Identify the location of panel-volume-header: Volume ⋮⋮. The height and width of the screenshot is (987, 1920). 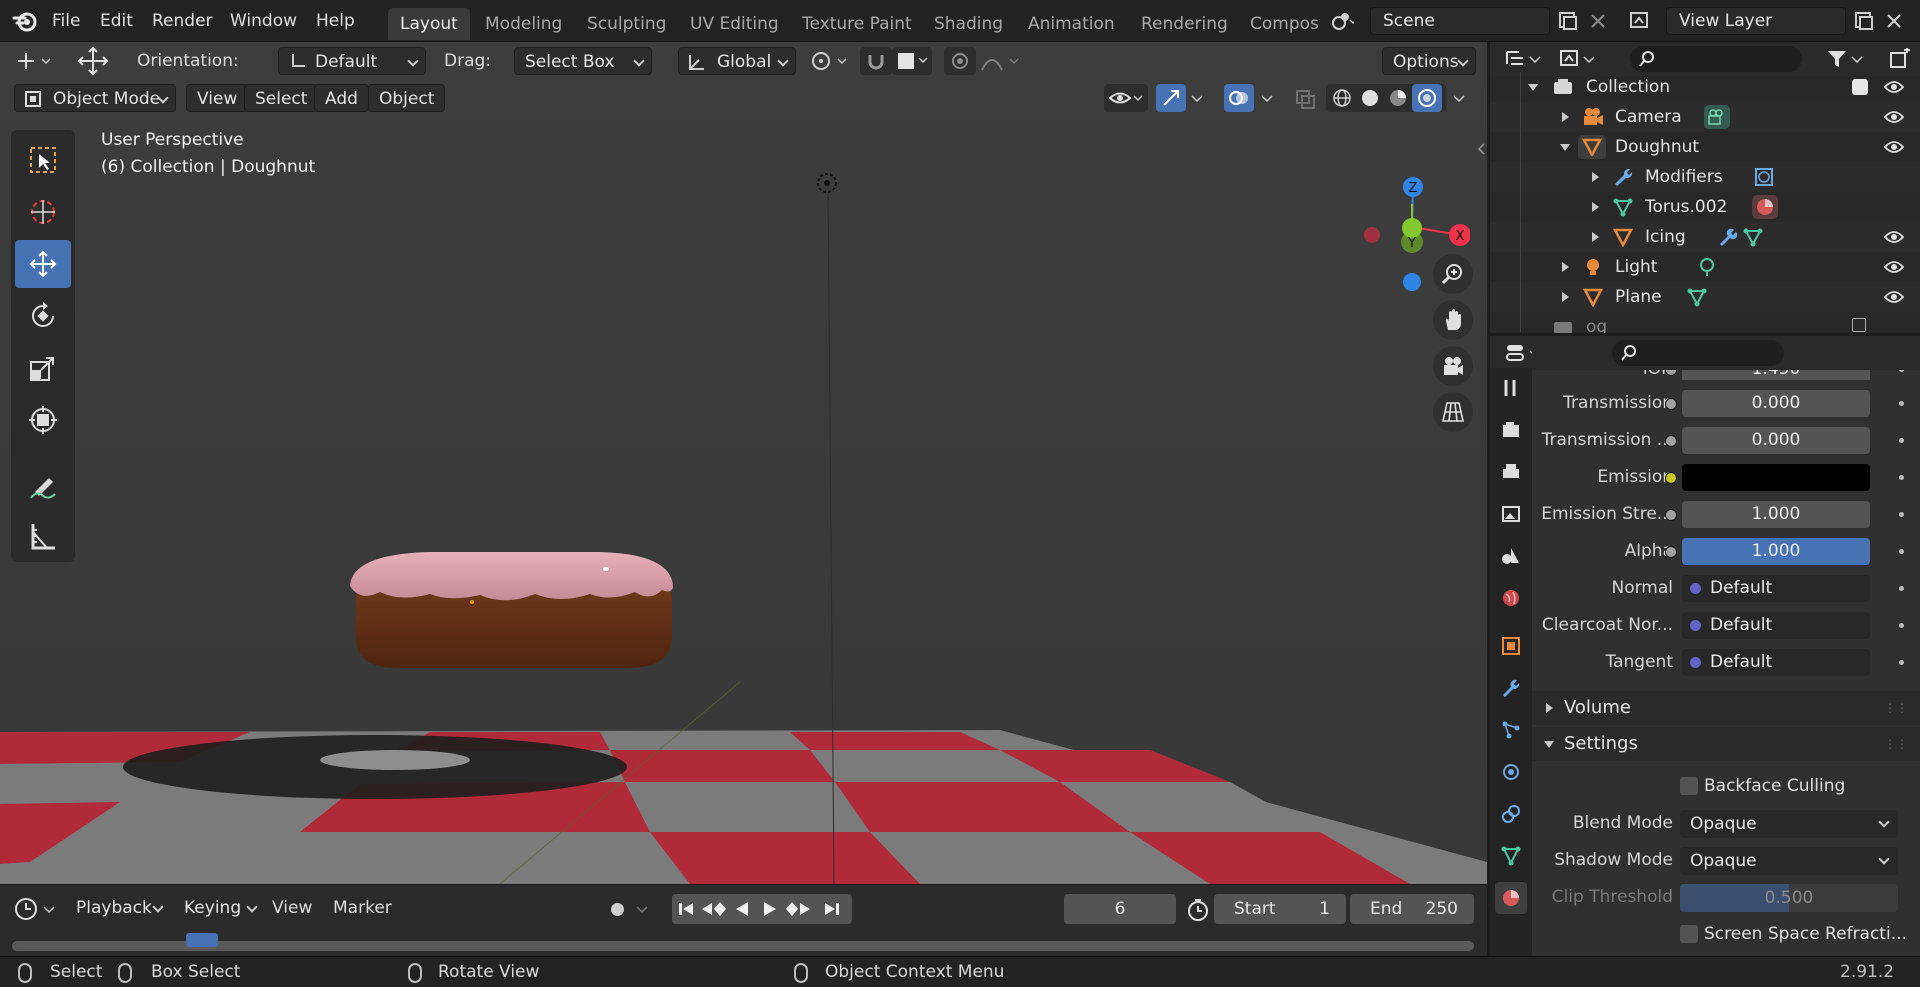
(1726, 708).